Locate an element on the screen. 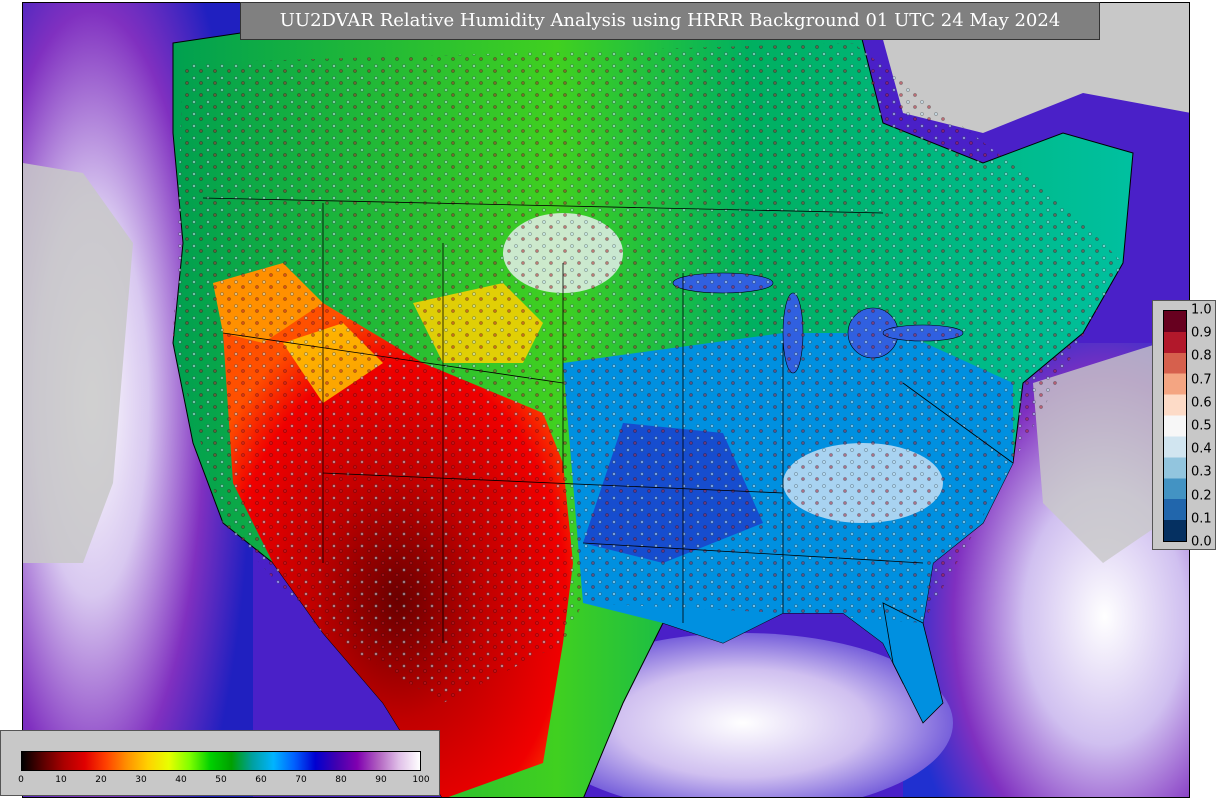 This screenshot has width=1216, height=800. fraction-tick-label: 0.6 is located at coordinates (1201, 403).